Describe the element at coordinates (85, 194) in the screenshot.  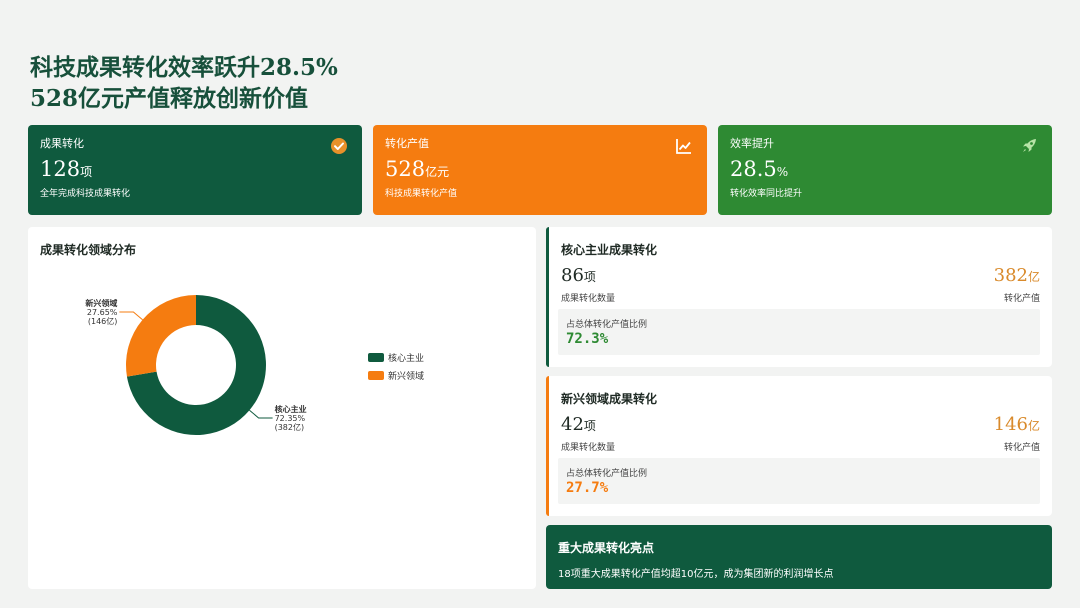
I see `kpi-desc: 全年完成科技成果转化` at that location.